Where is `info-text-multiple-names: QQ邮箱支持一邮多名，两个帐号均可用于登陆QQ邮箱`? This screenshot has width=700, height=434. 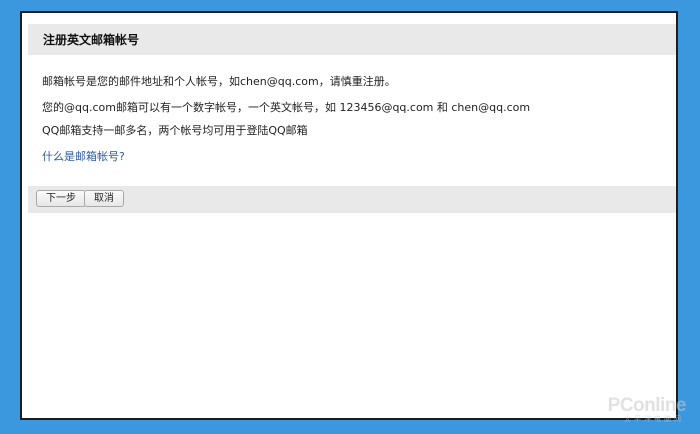 info-text-multiple-names: QQ邮箱支持一邮多名，两个帐号均可用于登陆QQ邮箱 is located at coordinates (175, 130).